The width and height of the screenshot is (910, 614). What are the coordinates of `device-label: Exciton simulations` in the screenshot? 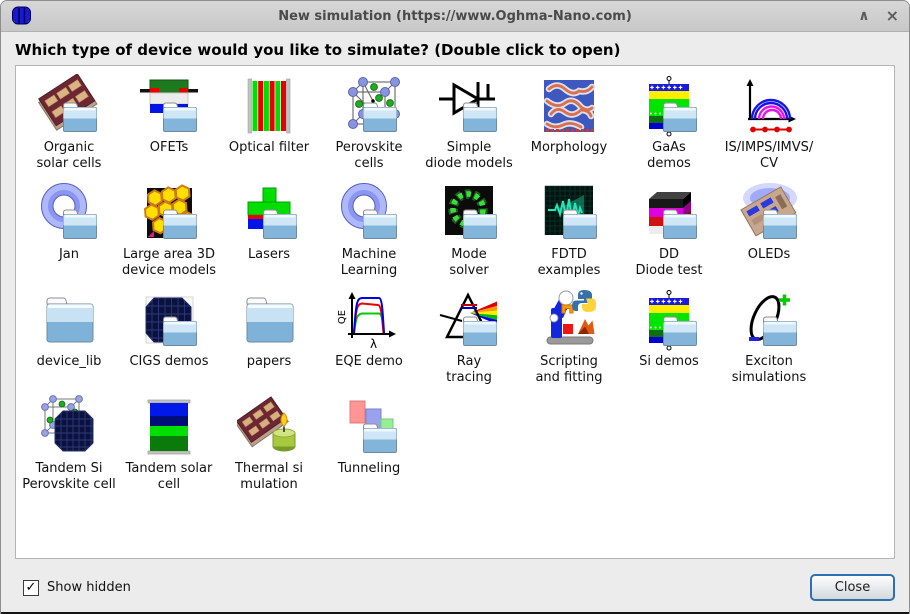 It's located at (769, 369).